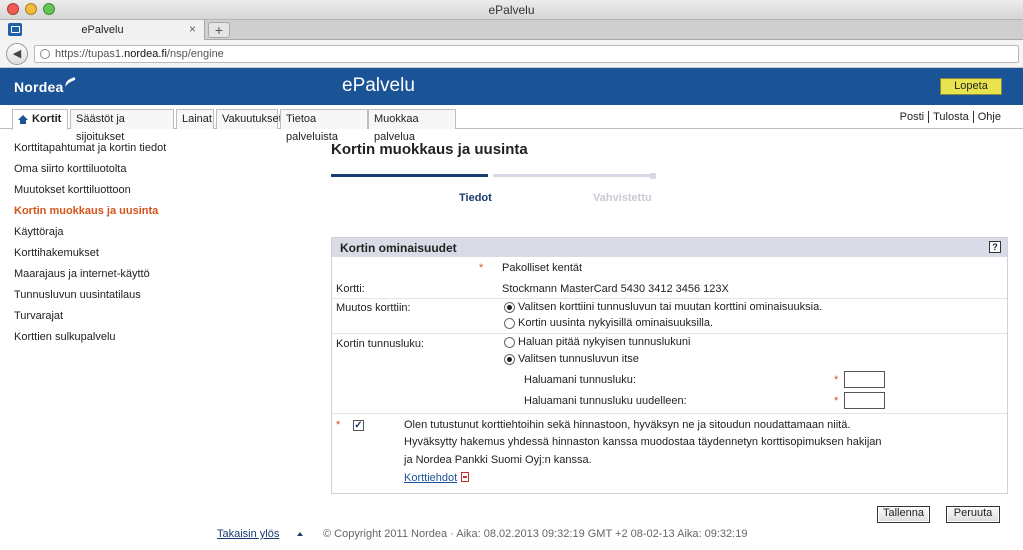 The image size is (1023, 550). I want to click on pdf-icon, so click(465, 477).